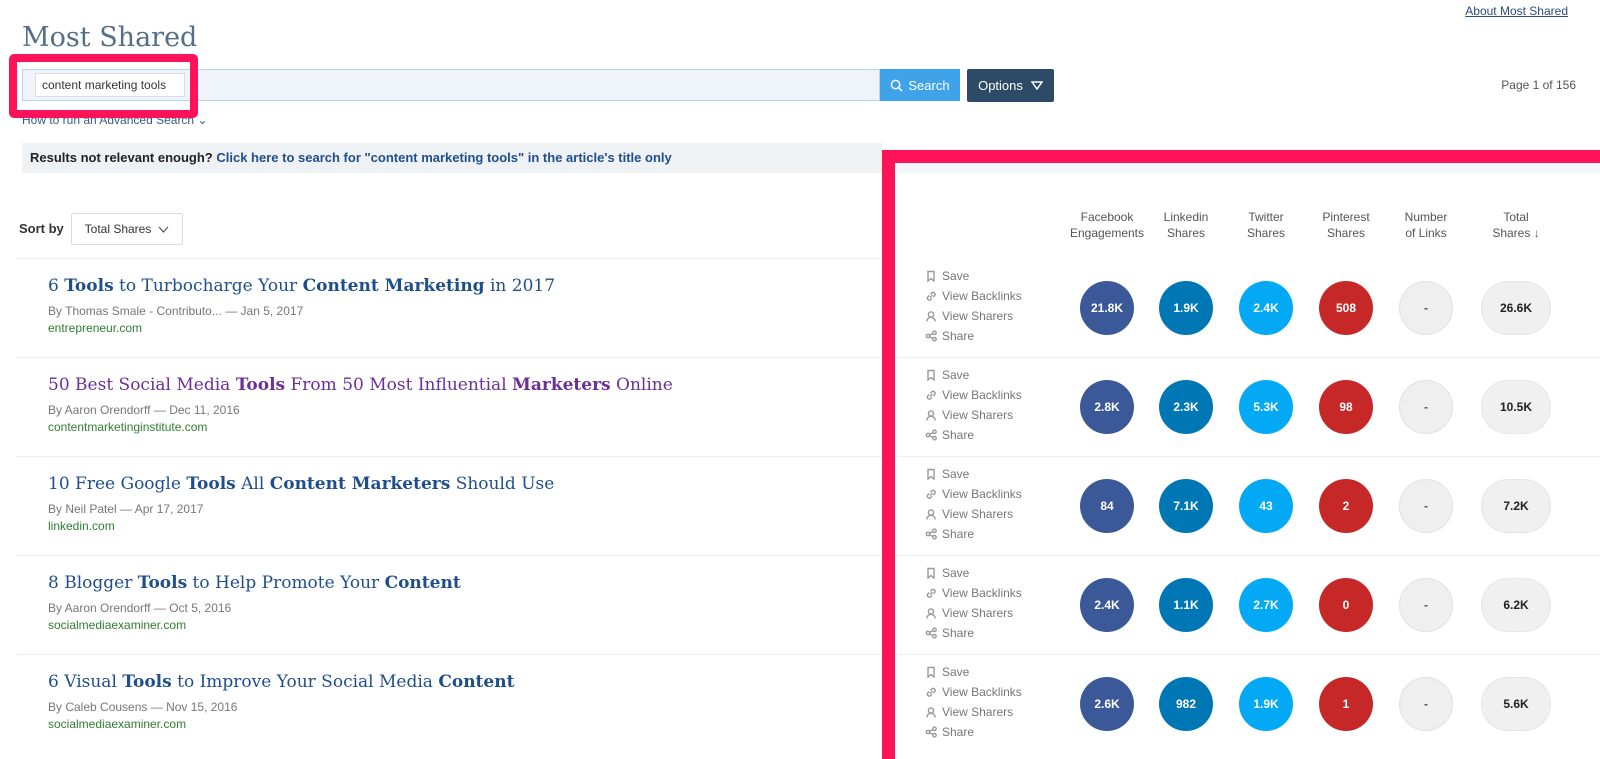 The width and height of the screenshot is (1600, 759). I want to click on column-header-pinterest: Pinterest Shares, so click(1346, 225).